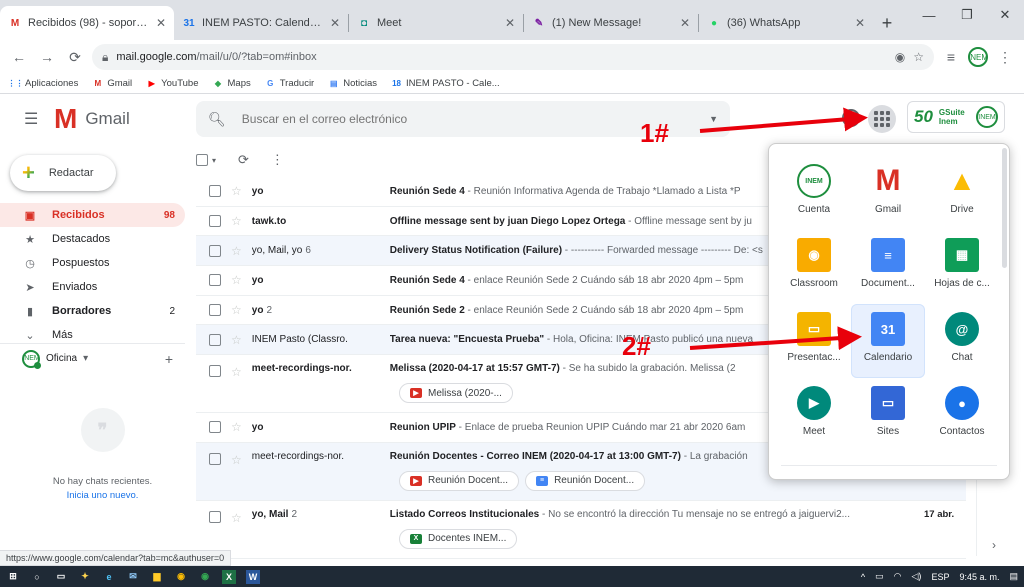  I want to click on select-chevron-icon: ▾, so click(214, 160).